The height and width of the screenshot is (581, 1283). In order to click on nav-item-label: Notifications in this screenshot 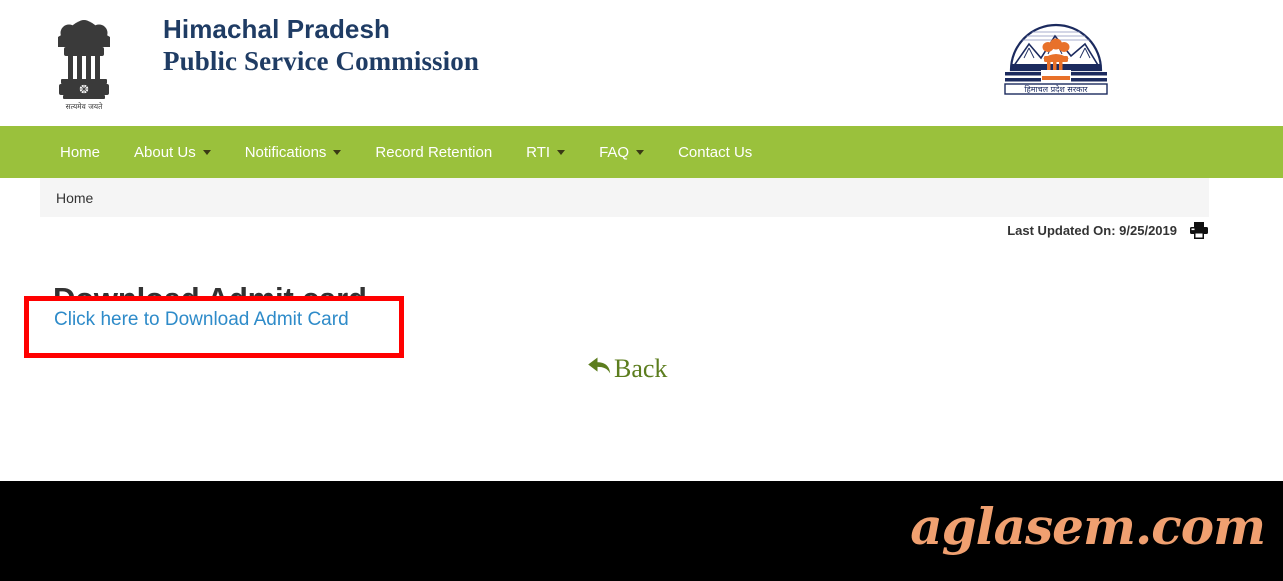, I will do `click(285, 152)`.